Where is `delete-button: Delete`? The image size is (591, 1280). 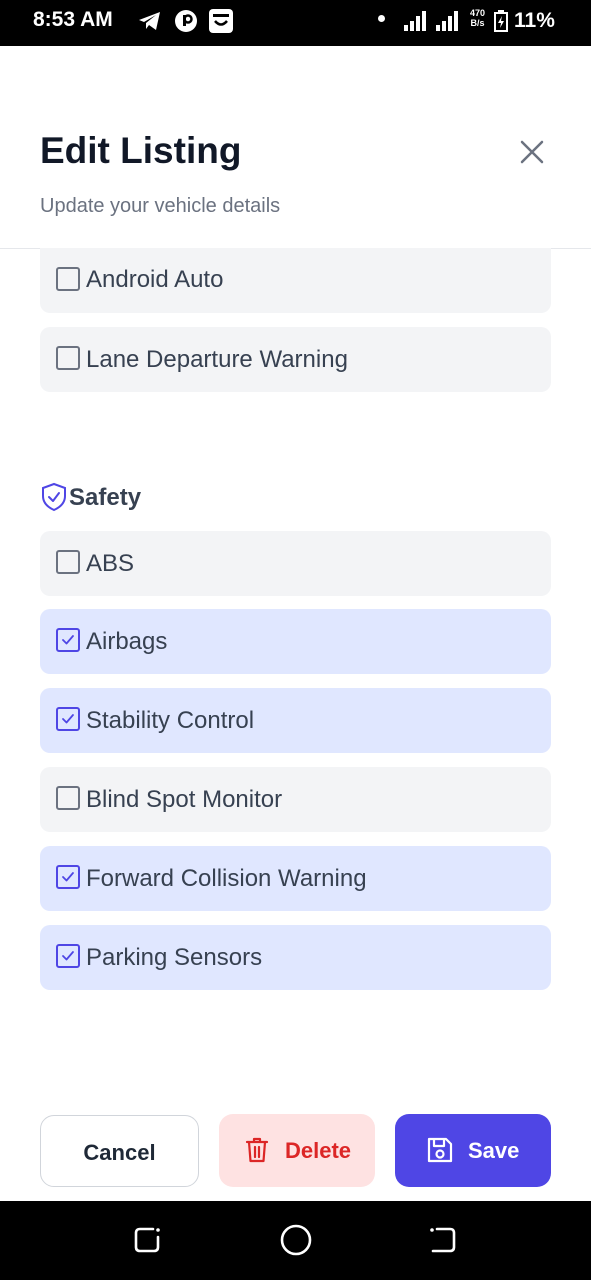 delete-button: Delete is located at coordinates (297, 1150).